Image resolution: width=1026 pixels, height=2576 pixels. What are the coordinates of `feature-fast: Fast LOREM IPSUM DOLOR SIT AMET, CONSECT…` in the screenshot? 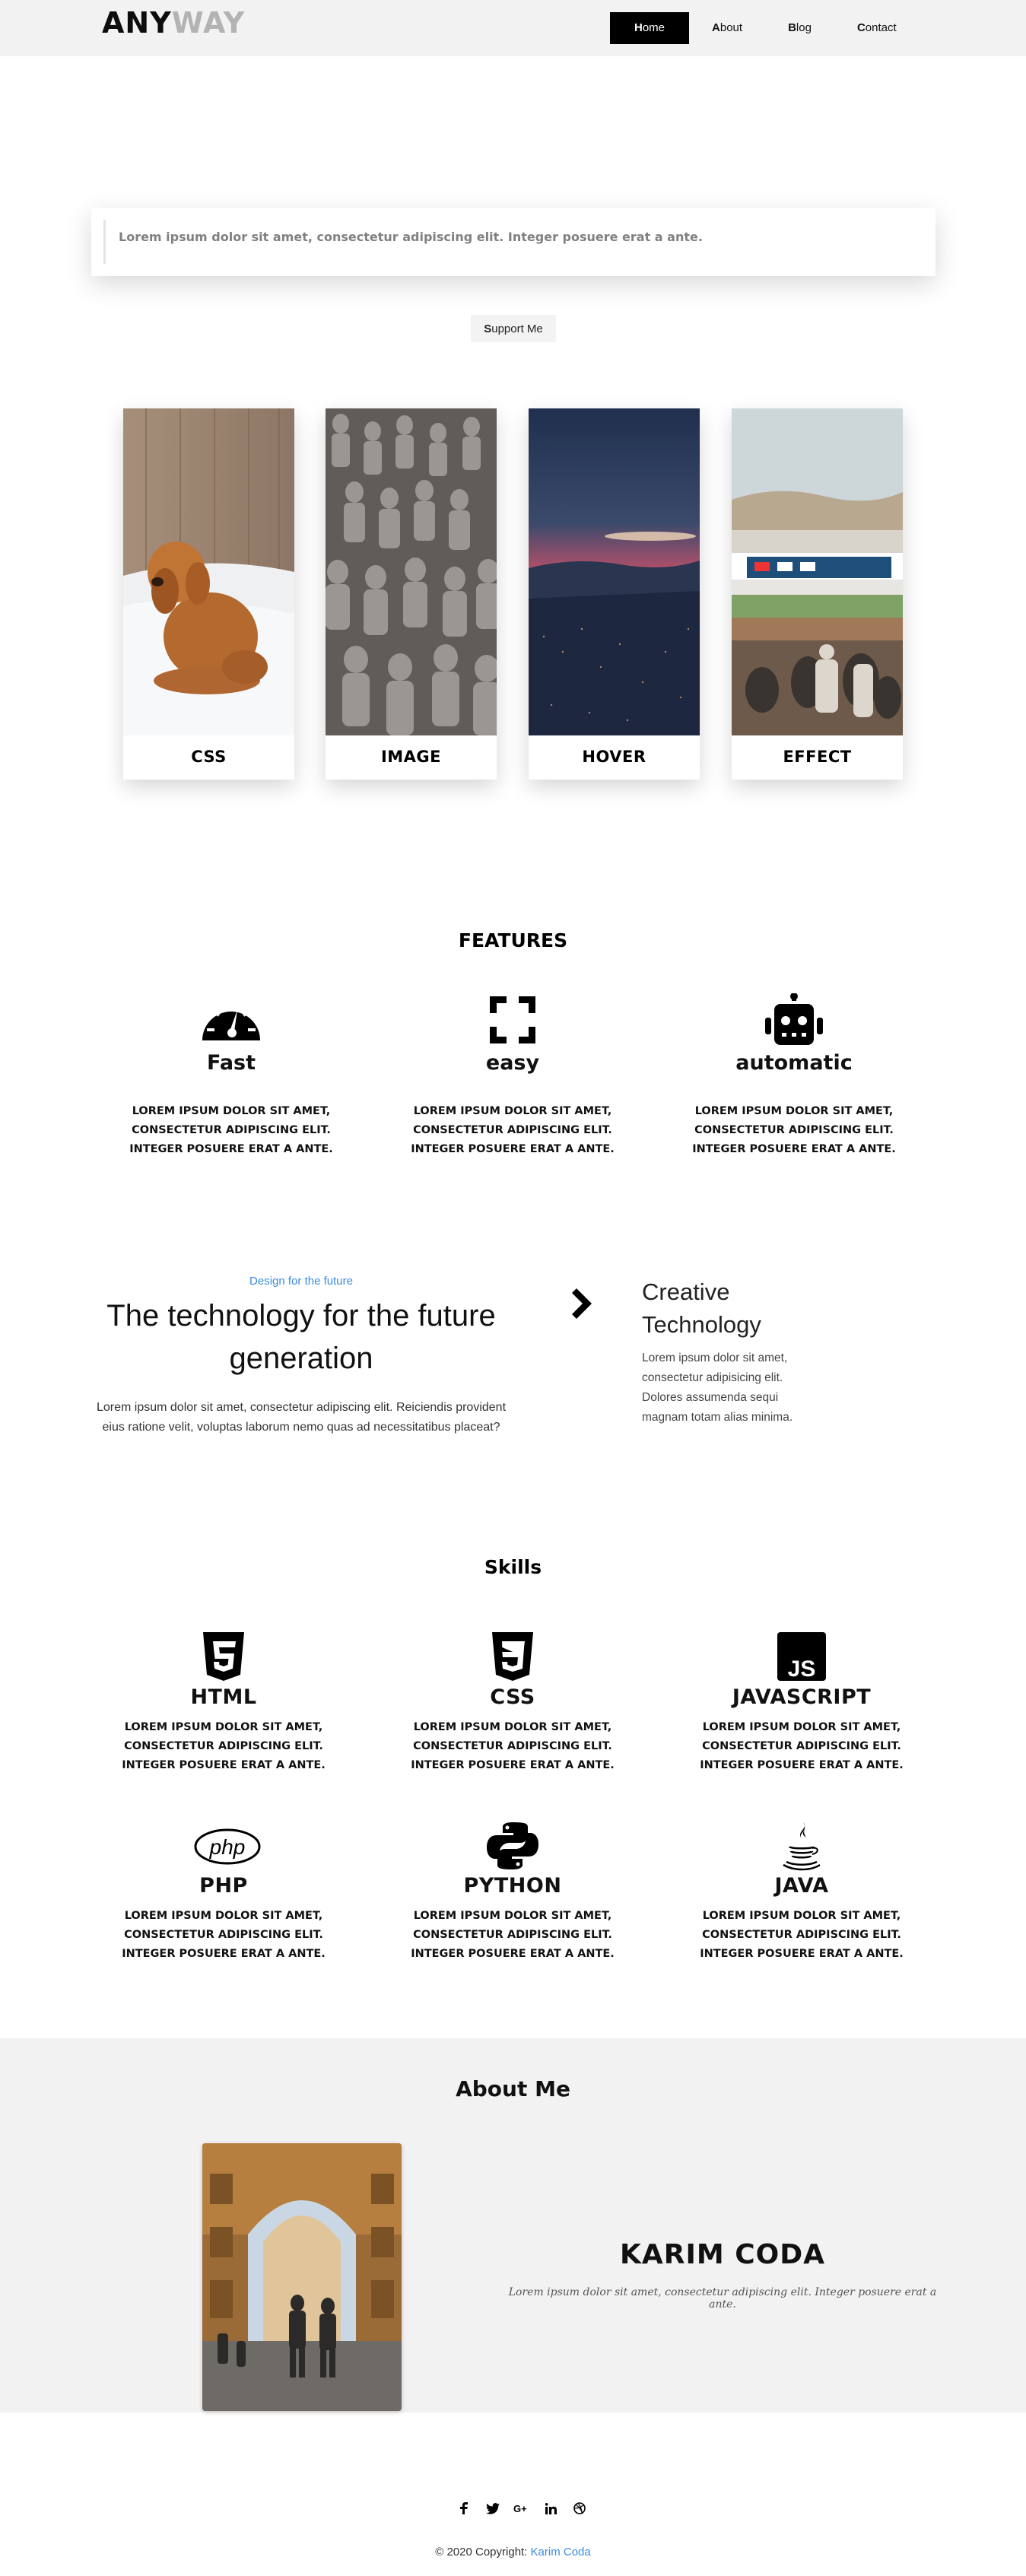 It's located at (231, 1076).